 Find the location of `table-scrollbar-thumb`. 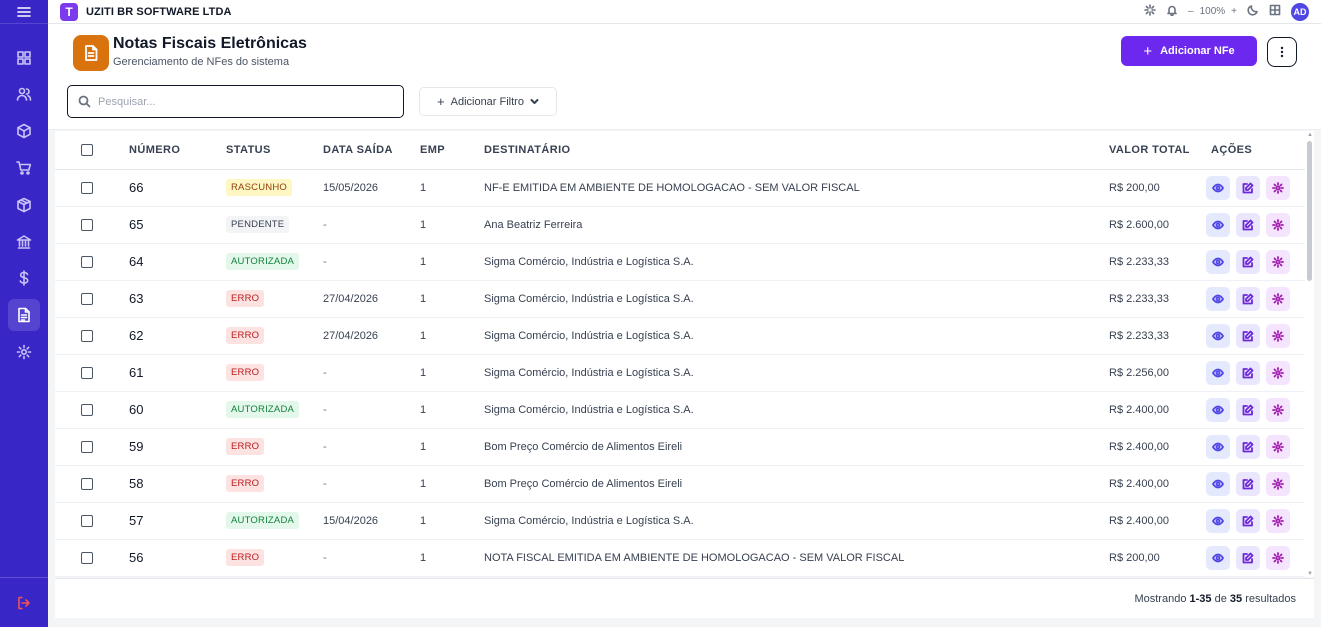

table-scrollbar-thumb is located at coordinates (1309, 211).